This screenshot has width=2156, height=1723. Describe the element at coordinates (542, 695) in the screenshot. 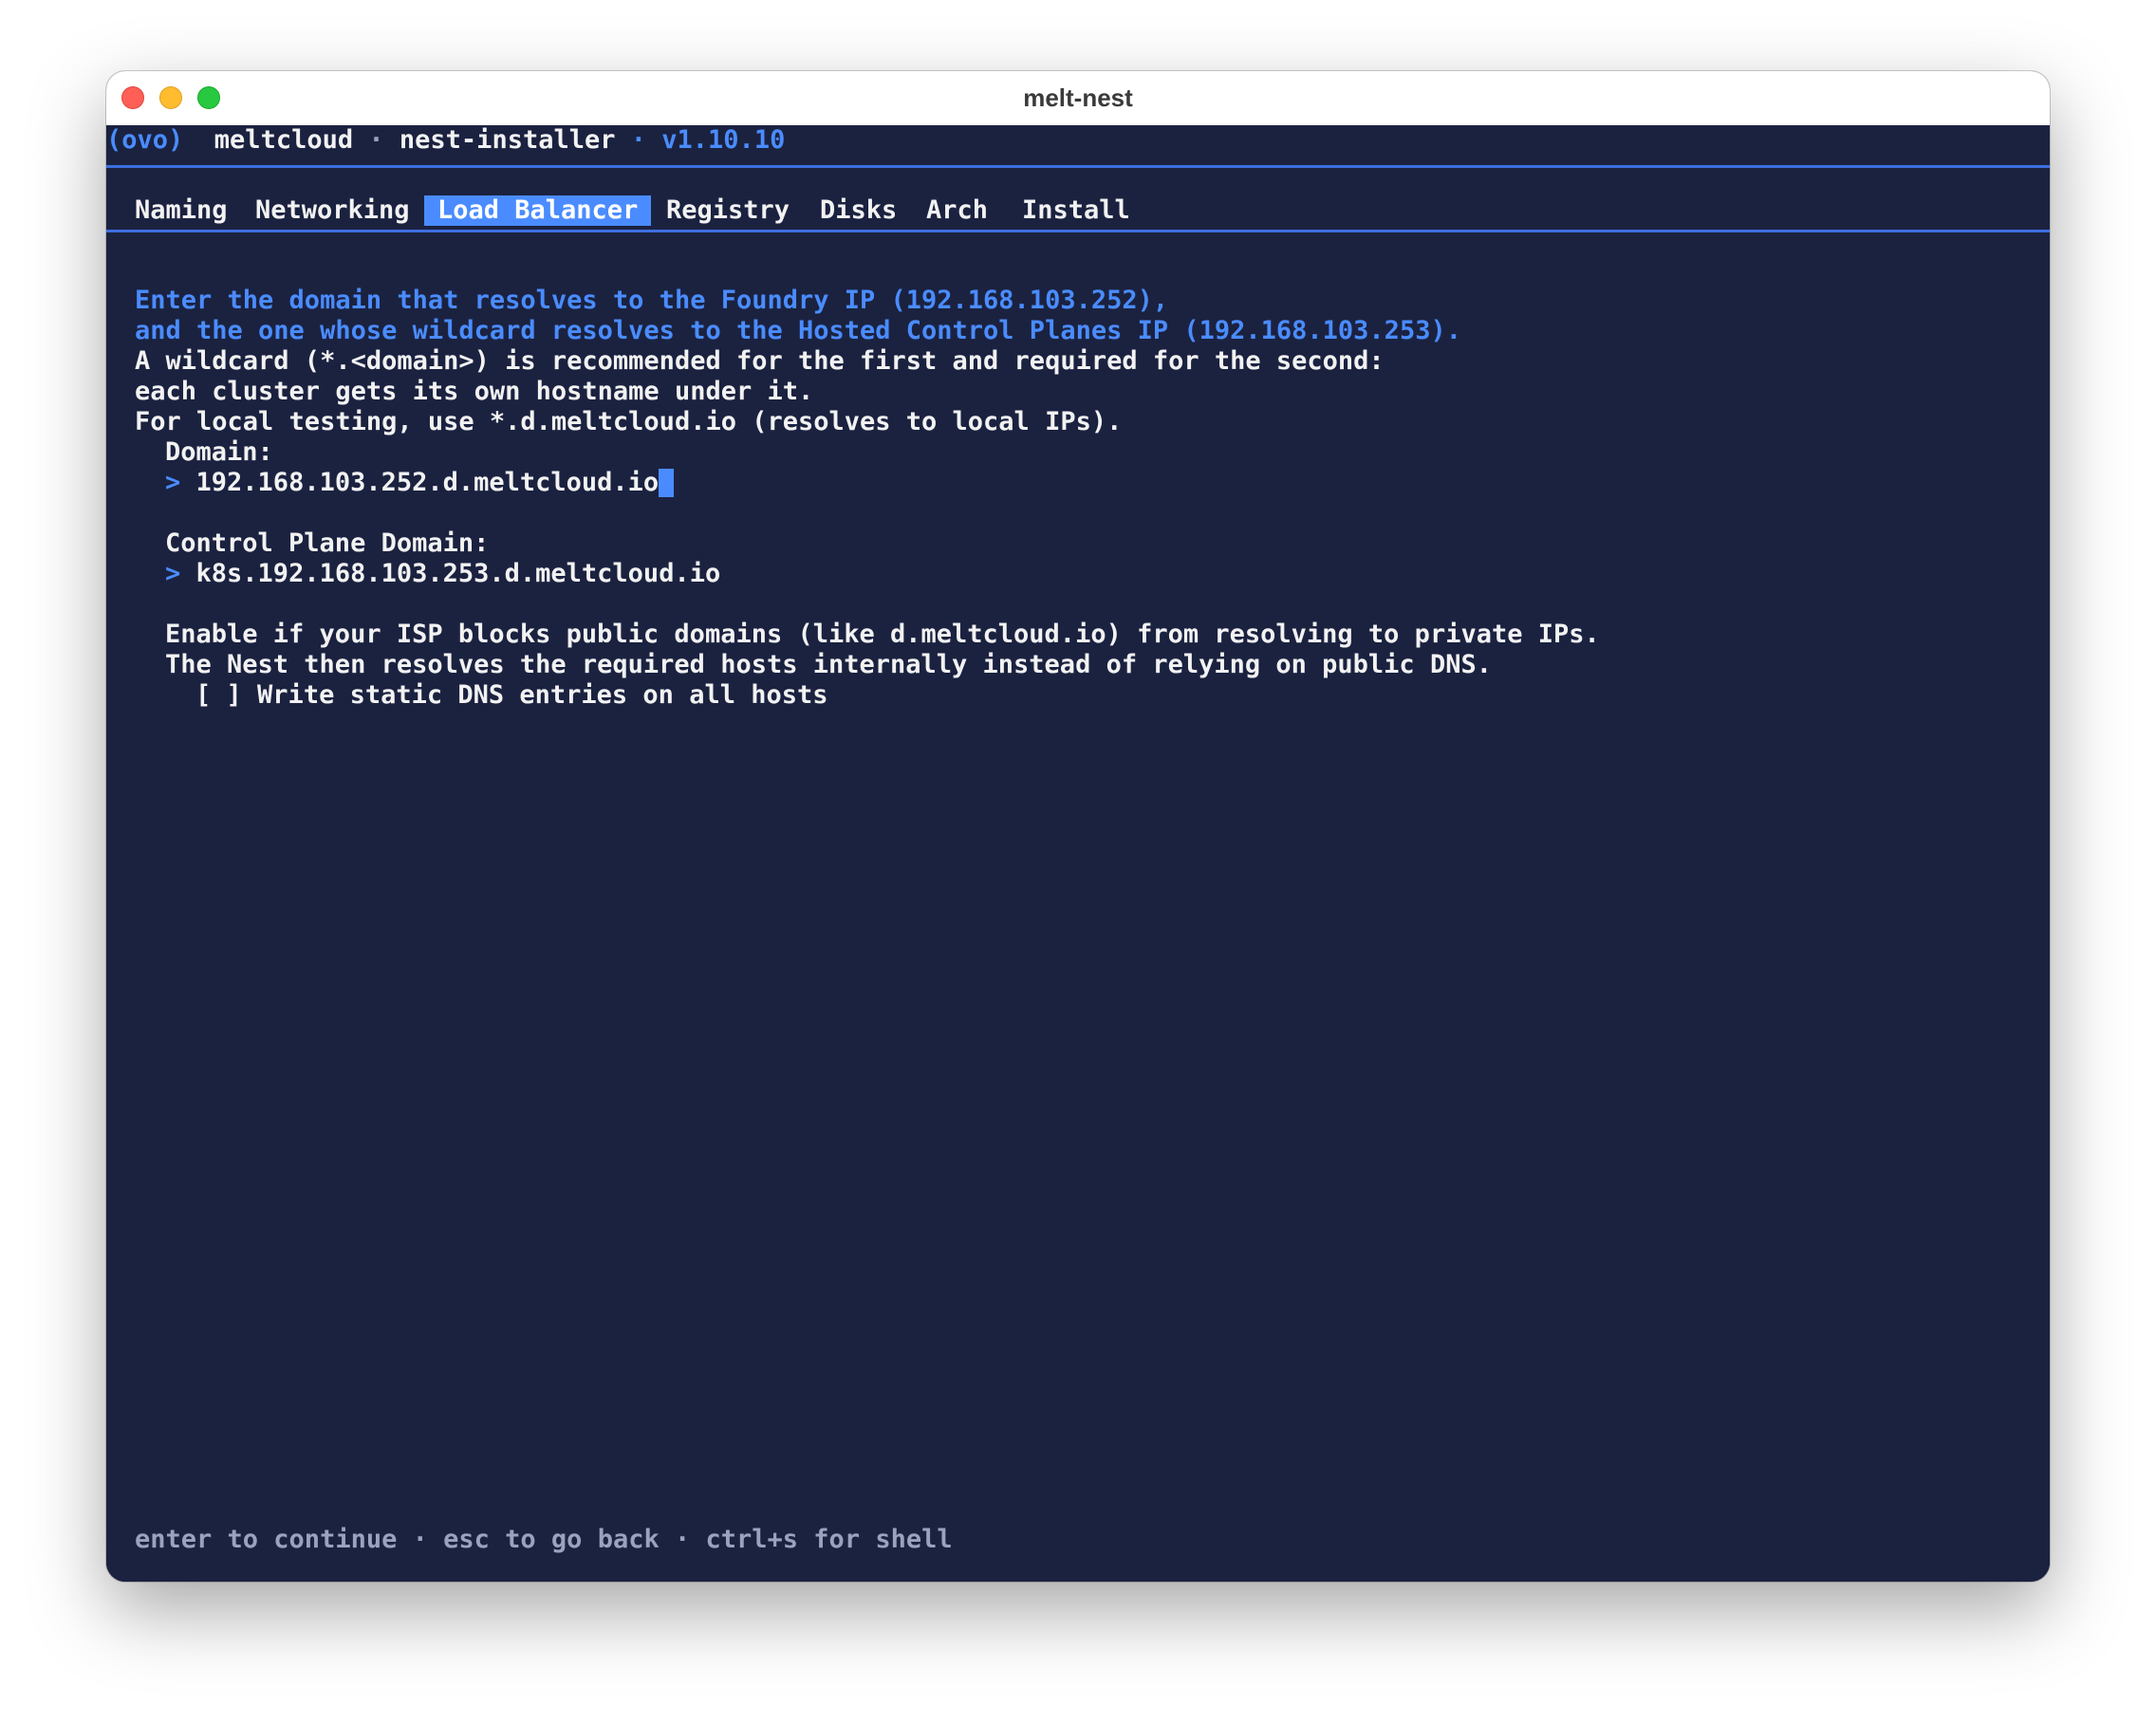

I see `checkbox-label: Write static DNS entries on all hosts` at that location.